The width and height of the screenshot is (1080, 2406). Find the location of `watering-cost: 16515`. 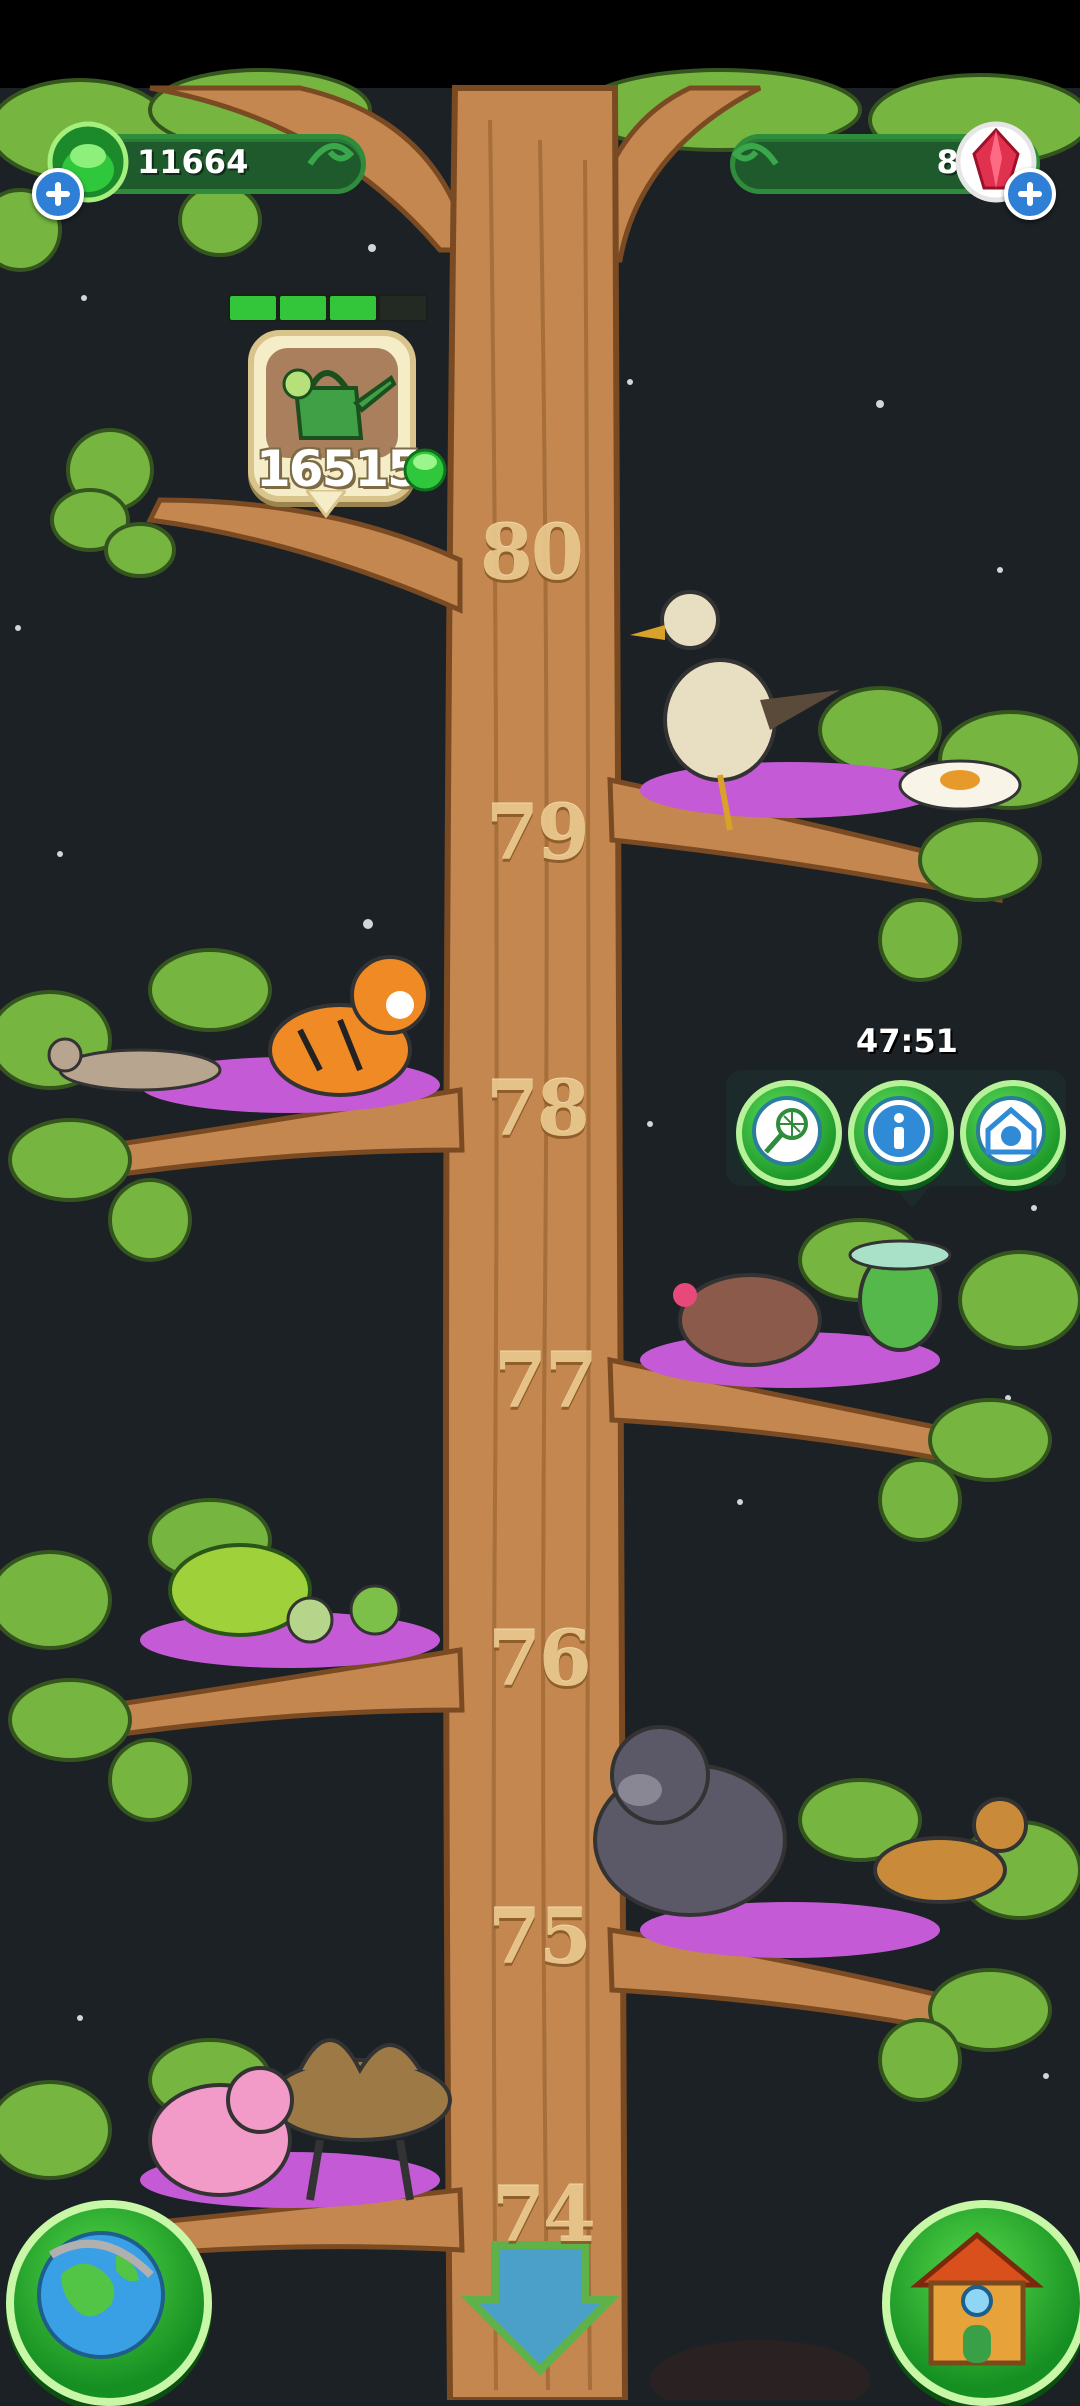

watering-cost: 16515 is located at coordinates (339, 469).